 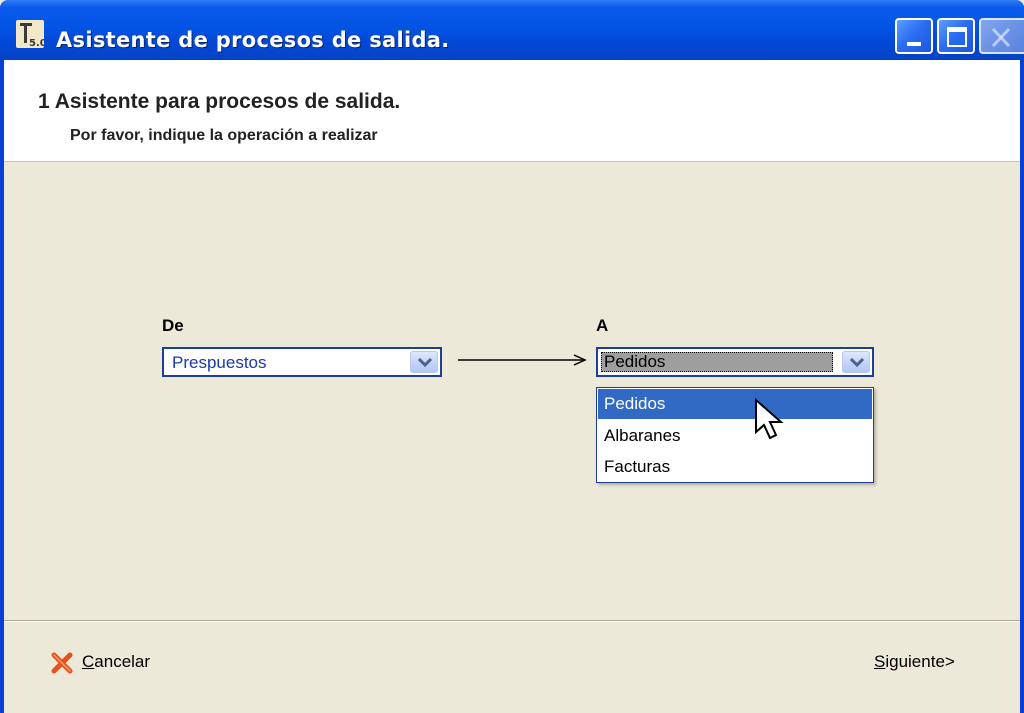 What do you see at coordinates (36, 43) in the screenshot?
I see `svg-text: 5.0` at bounding box center [36, 43].